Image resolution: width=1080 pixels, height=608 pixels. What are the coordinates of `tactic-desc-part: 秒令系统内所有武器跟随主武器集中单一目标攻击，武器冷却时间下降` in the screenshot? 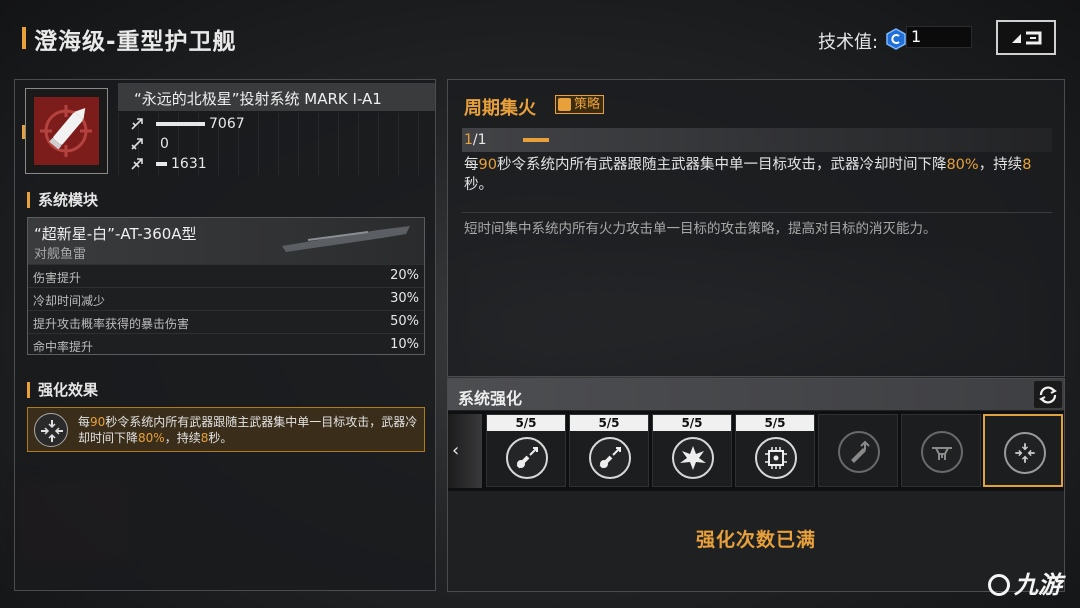 It's located at (721, 165).